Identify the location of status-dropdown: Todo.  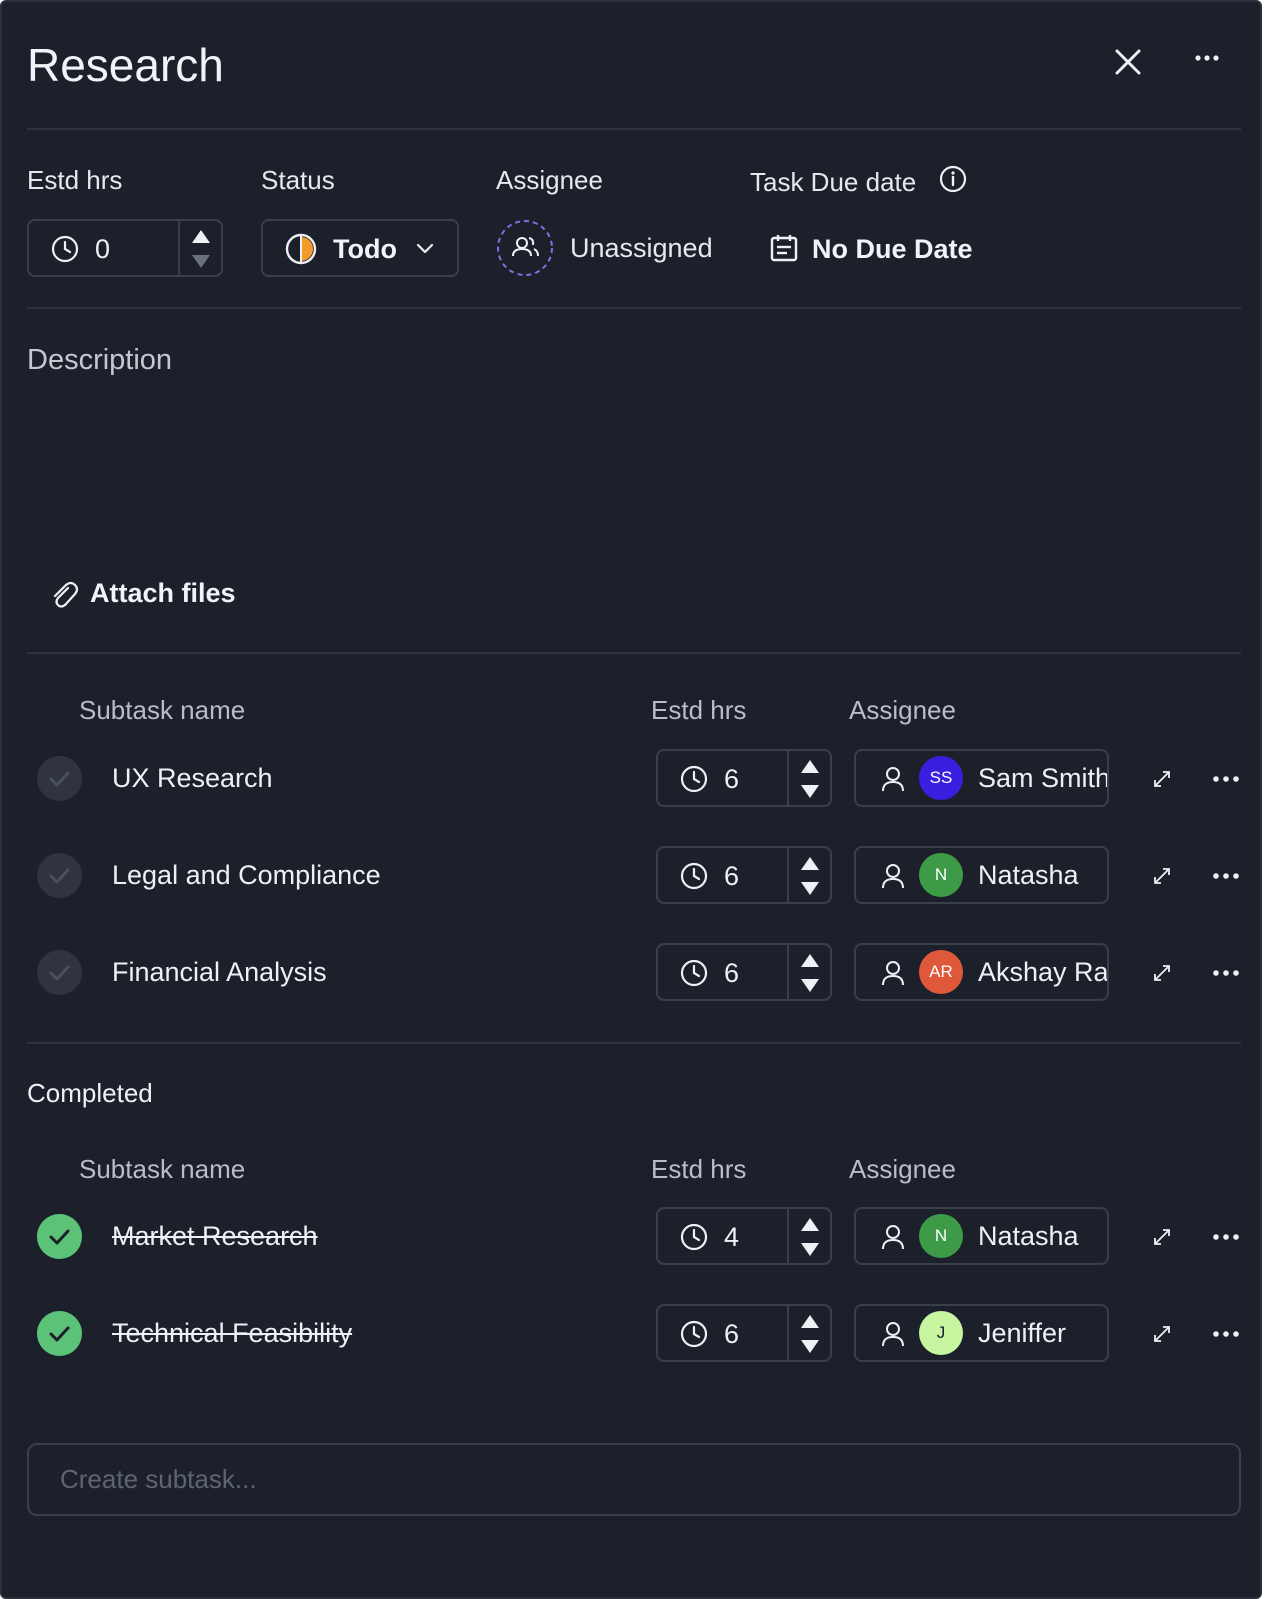
(360, 248).